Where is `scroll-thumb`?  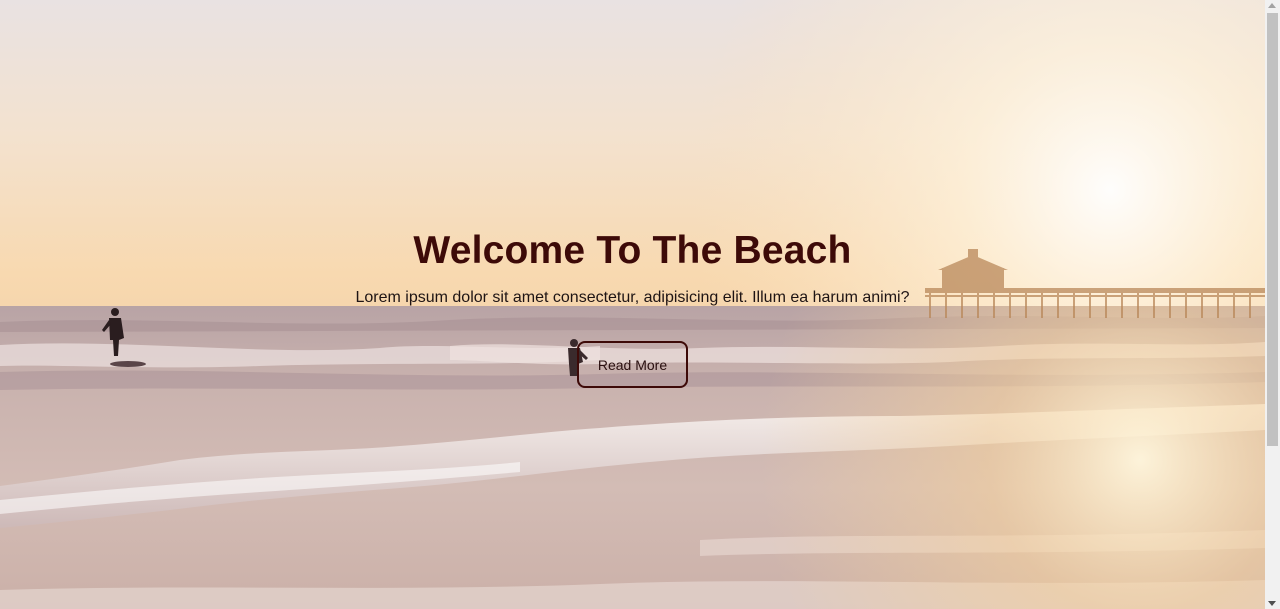
scroll-thumb is located at coordinates (1272, 229).